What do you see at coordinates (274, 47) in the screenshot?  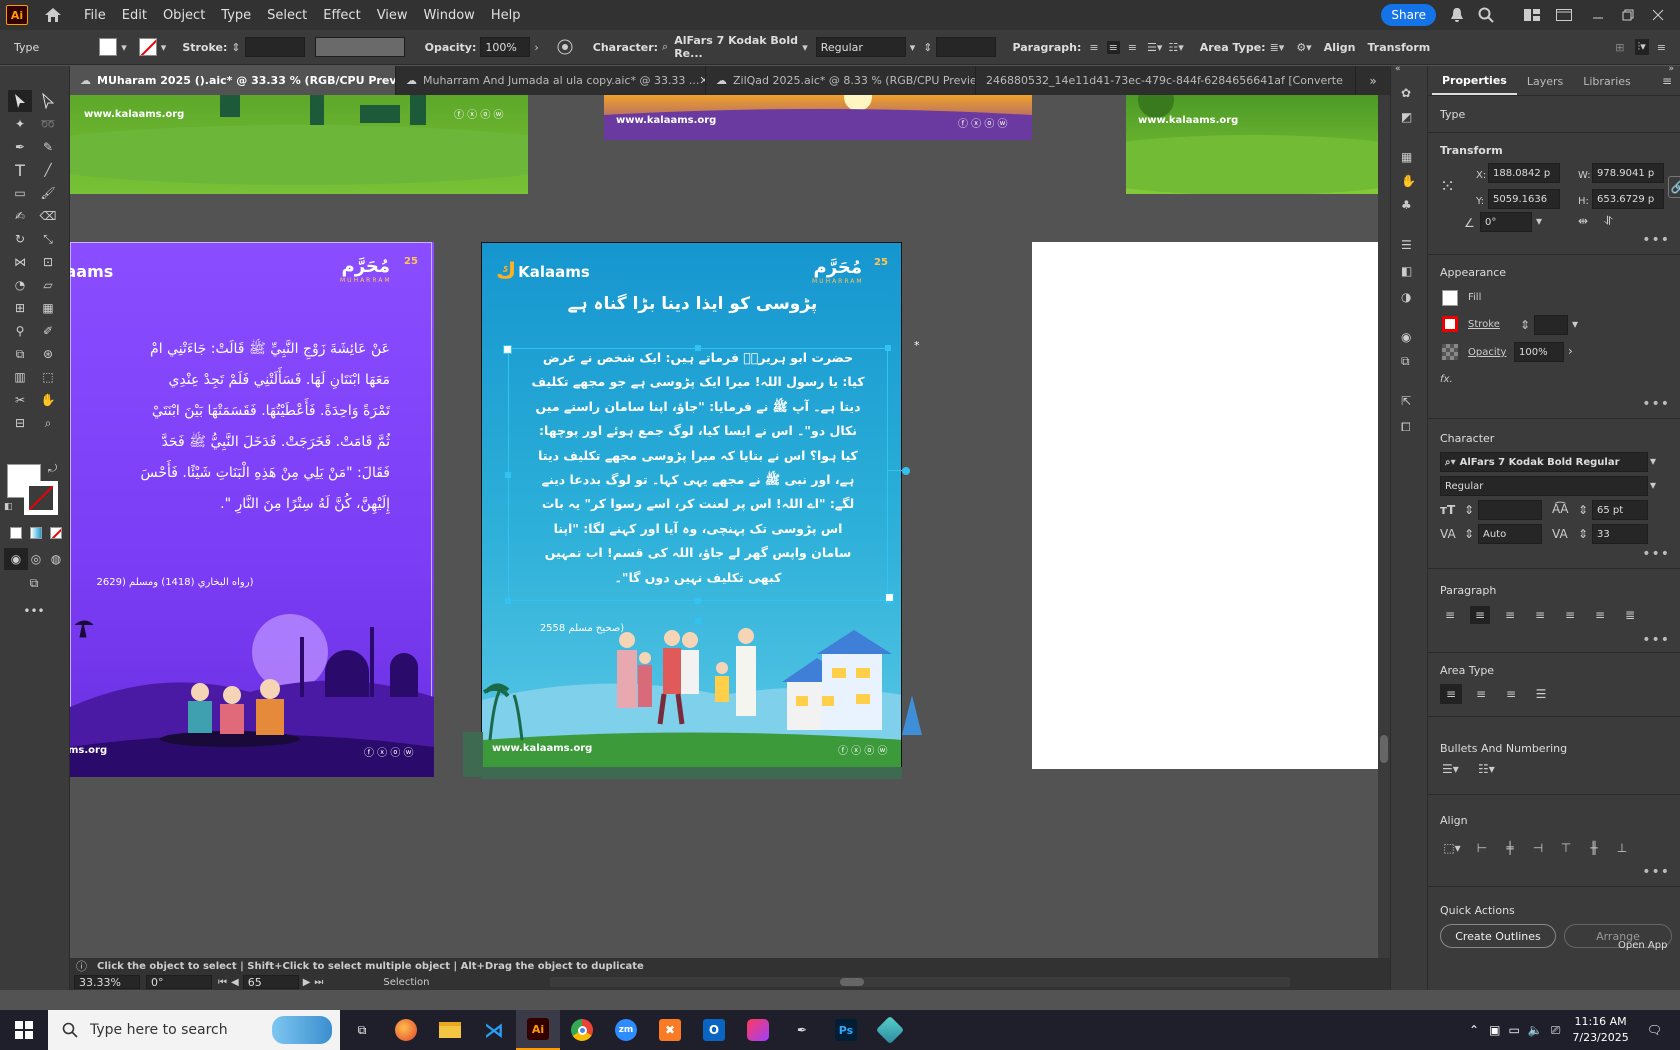 I see `stroke-weight-input` at bounding box center [274, 47].